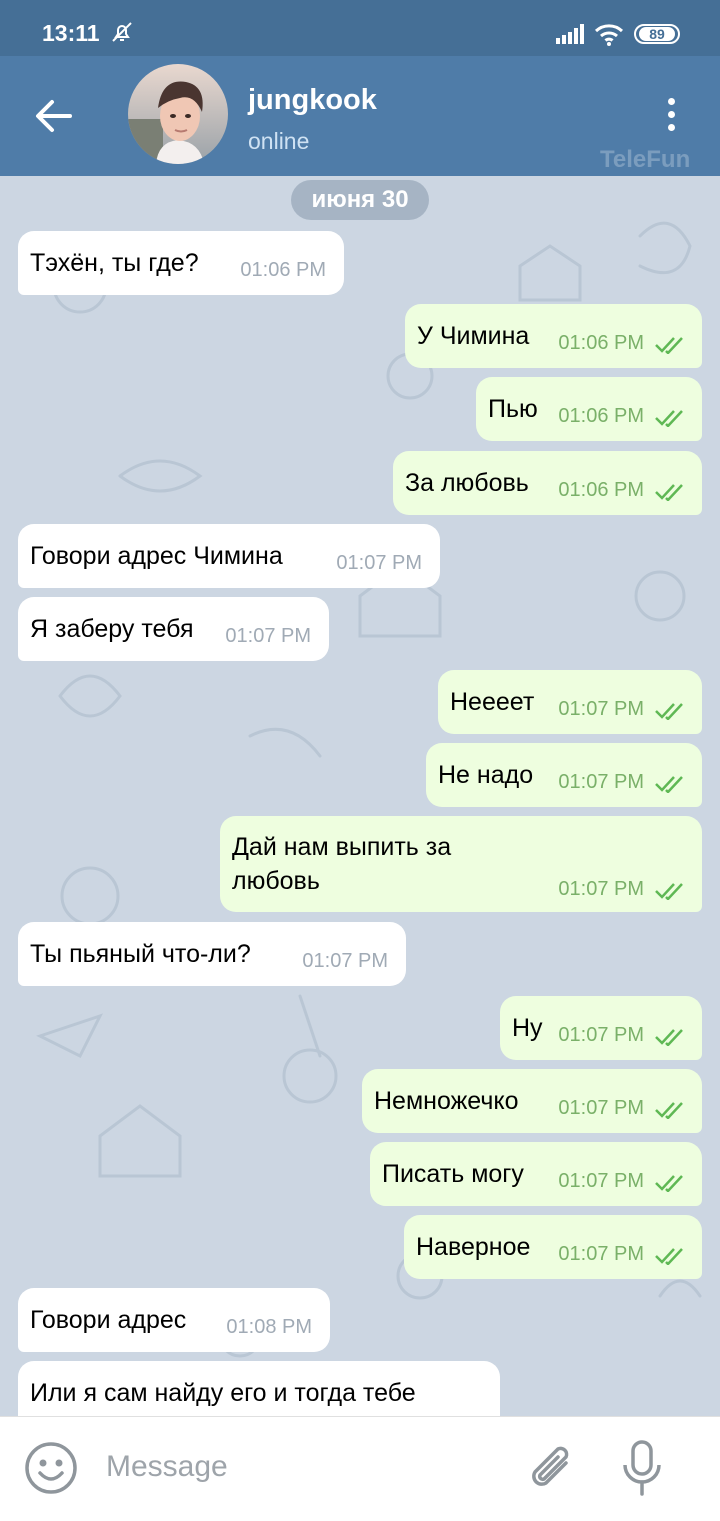  I want to click on battery-icon: 89, so click(657, 34).